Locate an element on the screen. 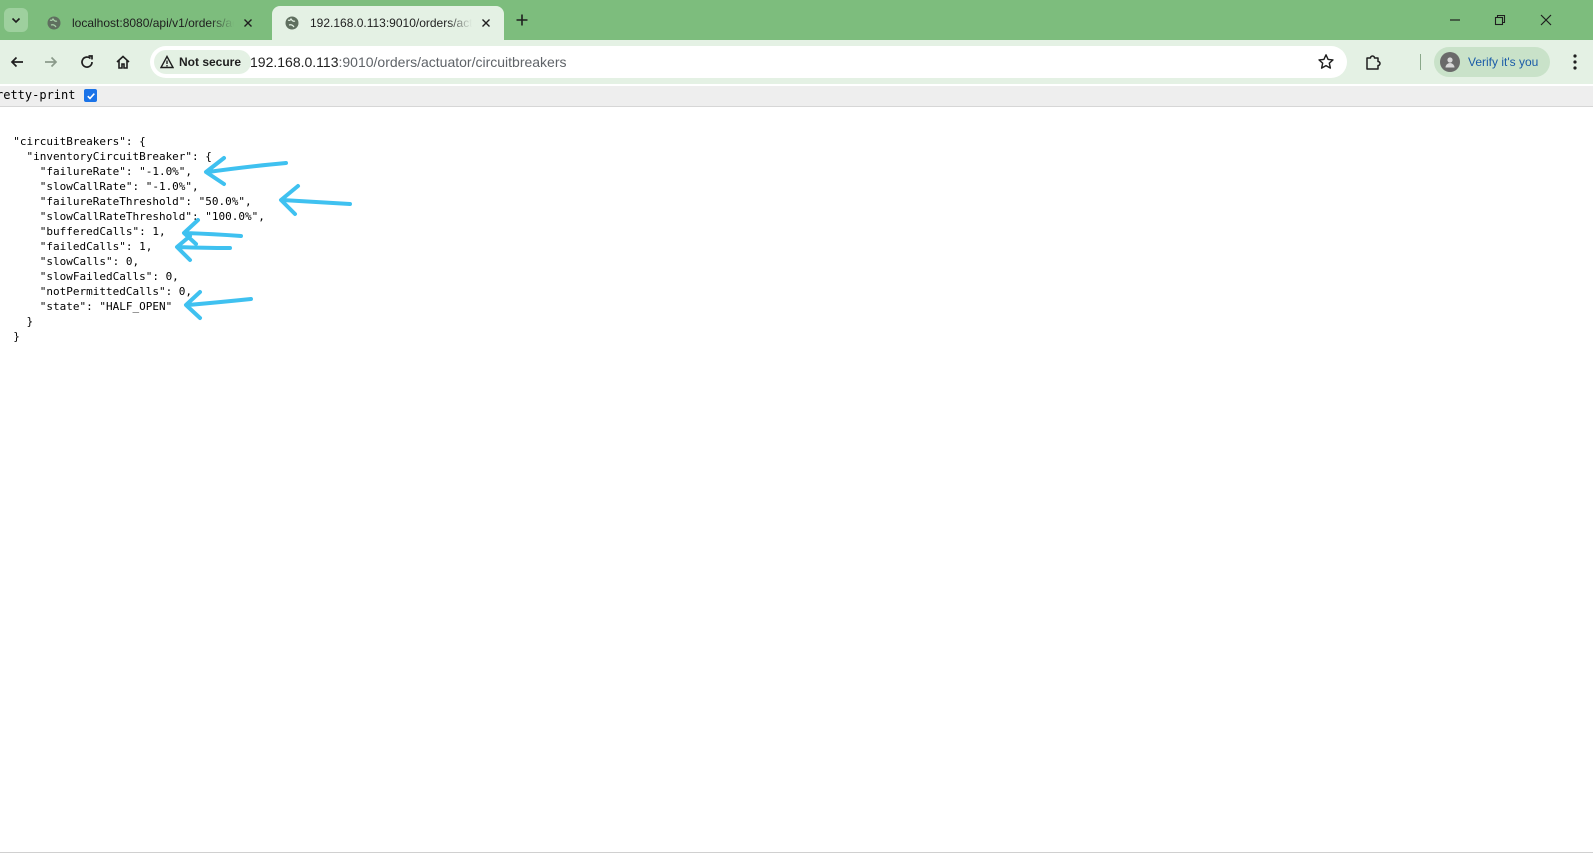 The height and width of the screenshot is (854, 1593). forward-button is located at coordinates (51, 62).